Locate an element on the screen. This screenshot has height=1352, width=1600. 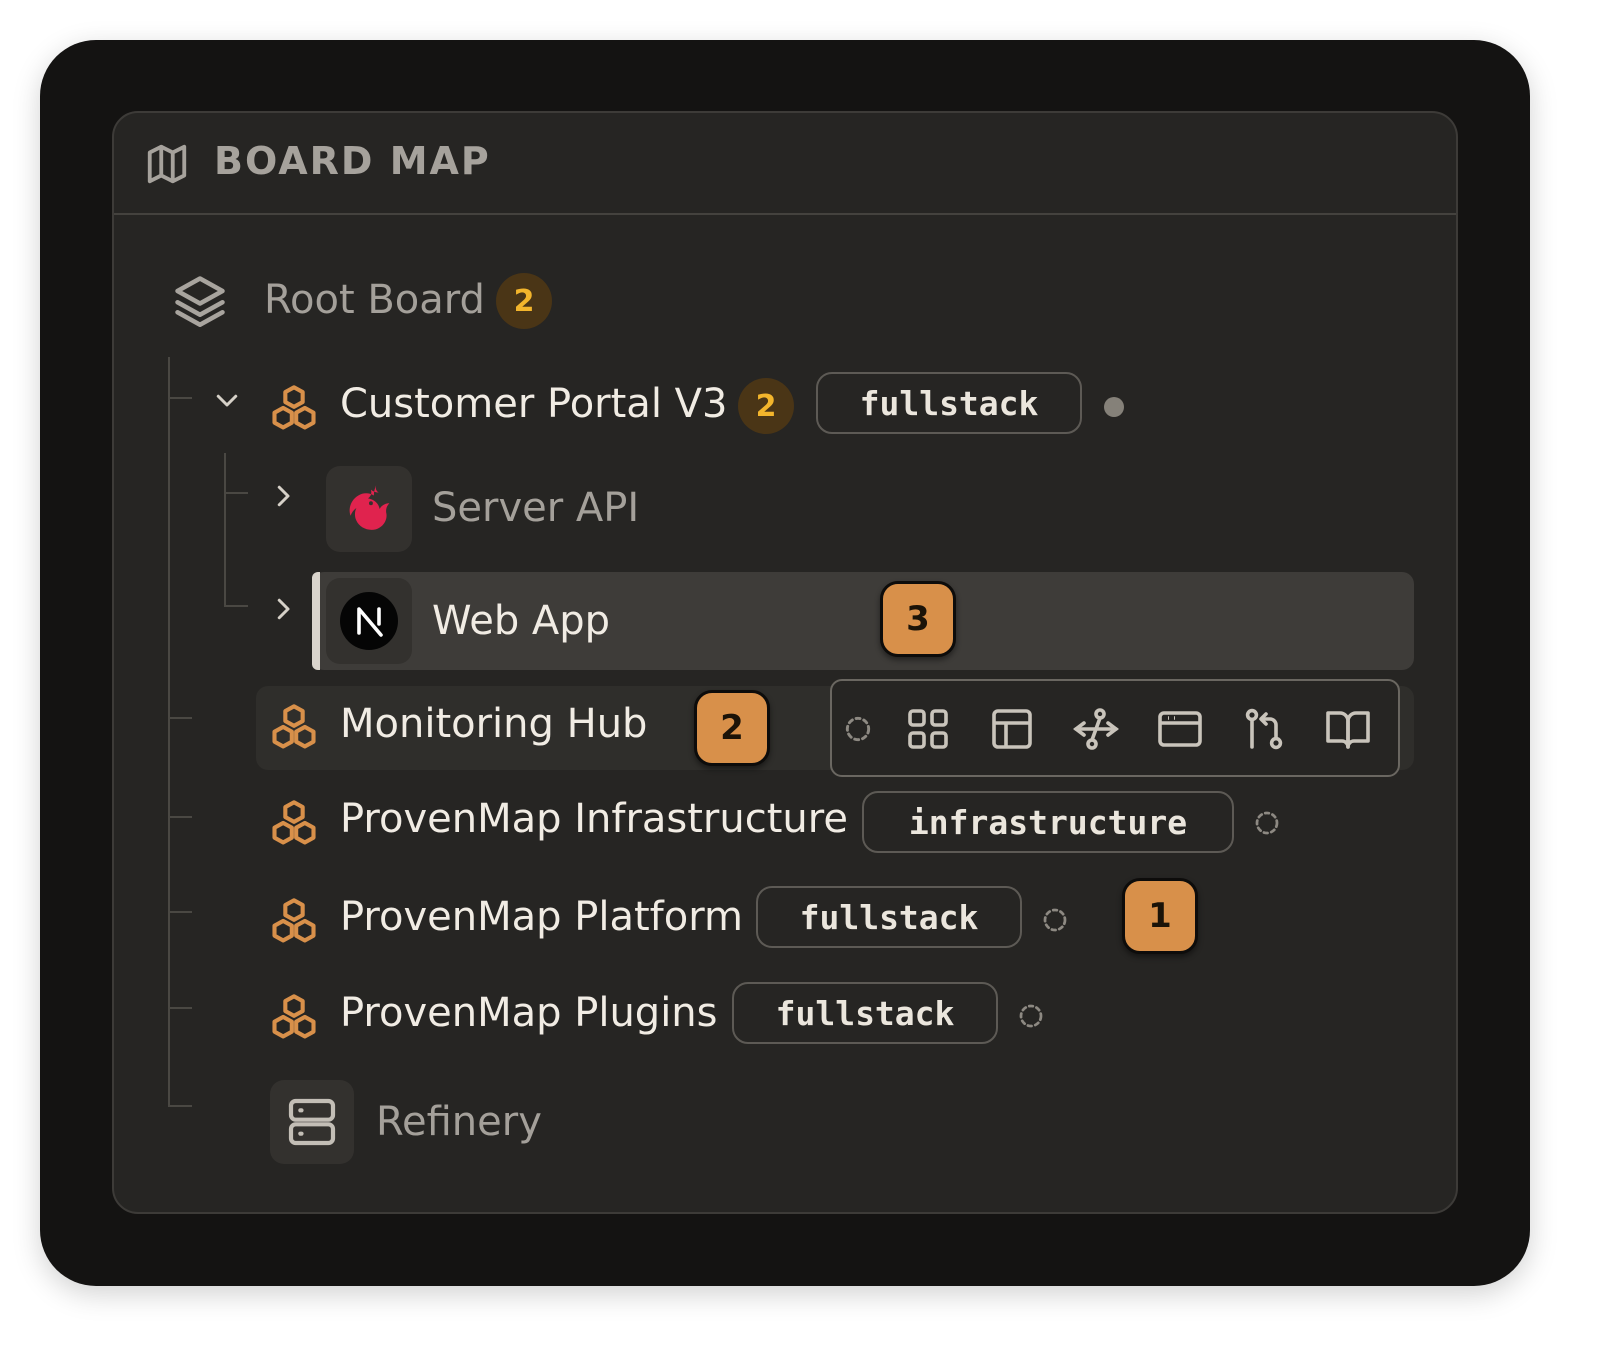
layers-icon is located at coordinates (200, 301).